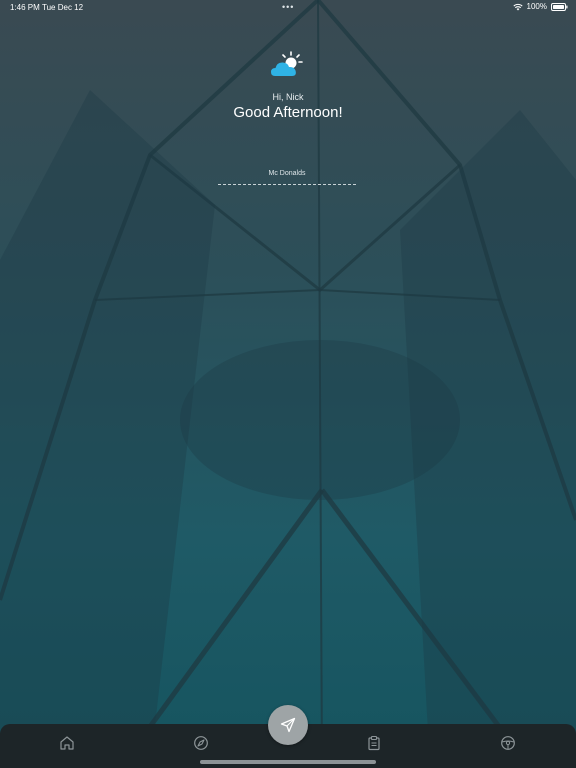  I want to click on compass-icon, so click(201, 743).